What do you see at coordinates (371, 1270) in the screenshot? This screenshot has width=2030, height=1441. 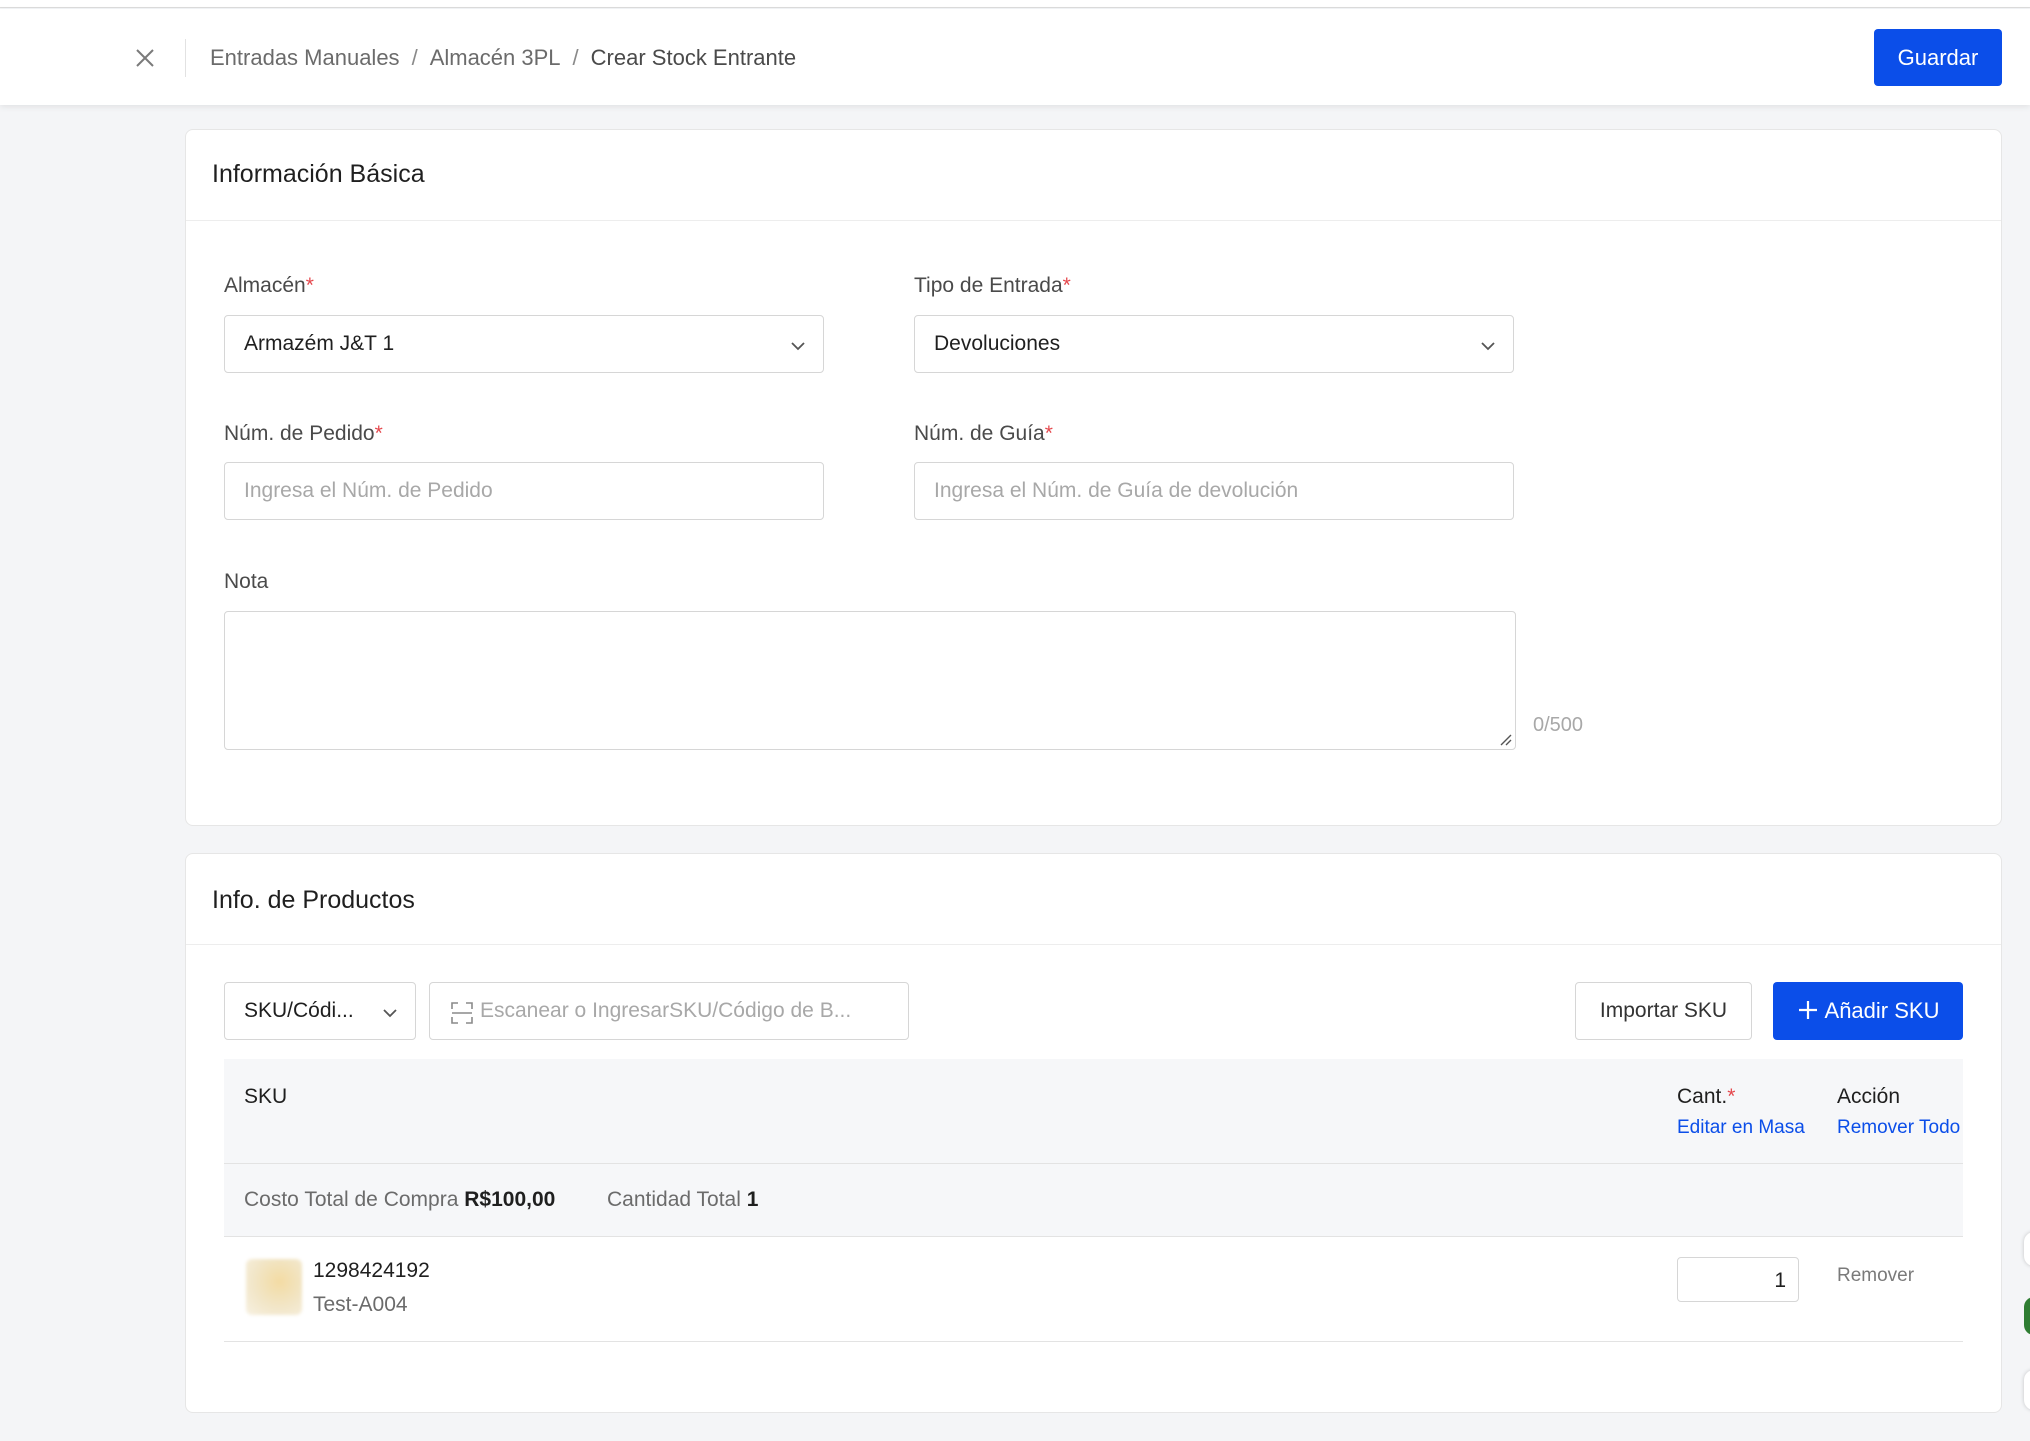 I see `product-sku: 1298424192` at bounding box center [371, 1270].